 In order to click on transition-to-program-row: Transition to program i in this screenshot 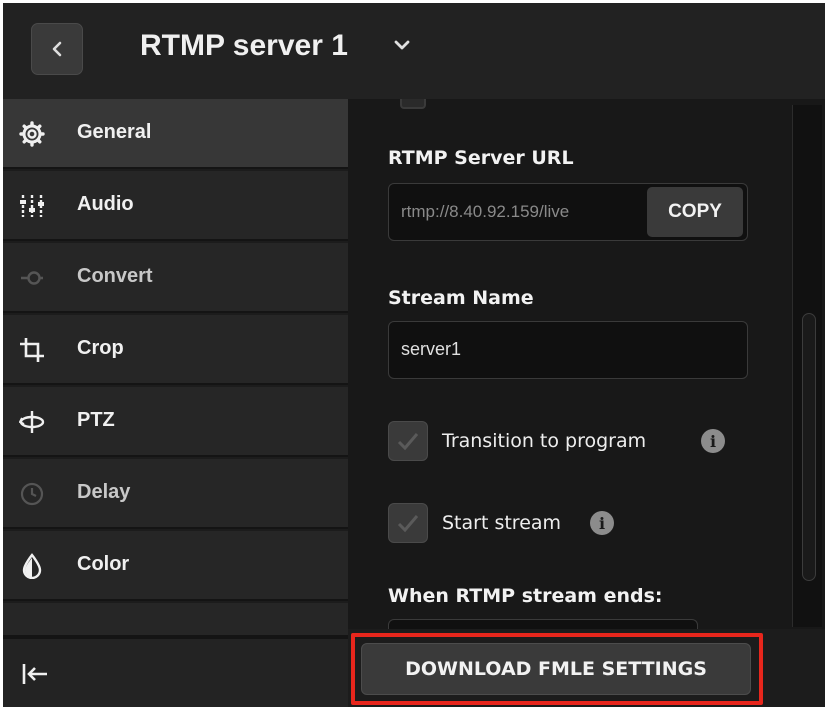, I will do `click(578, 442)`.